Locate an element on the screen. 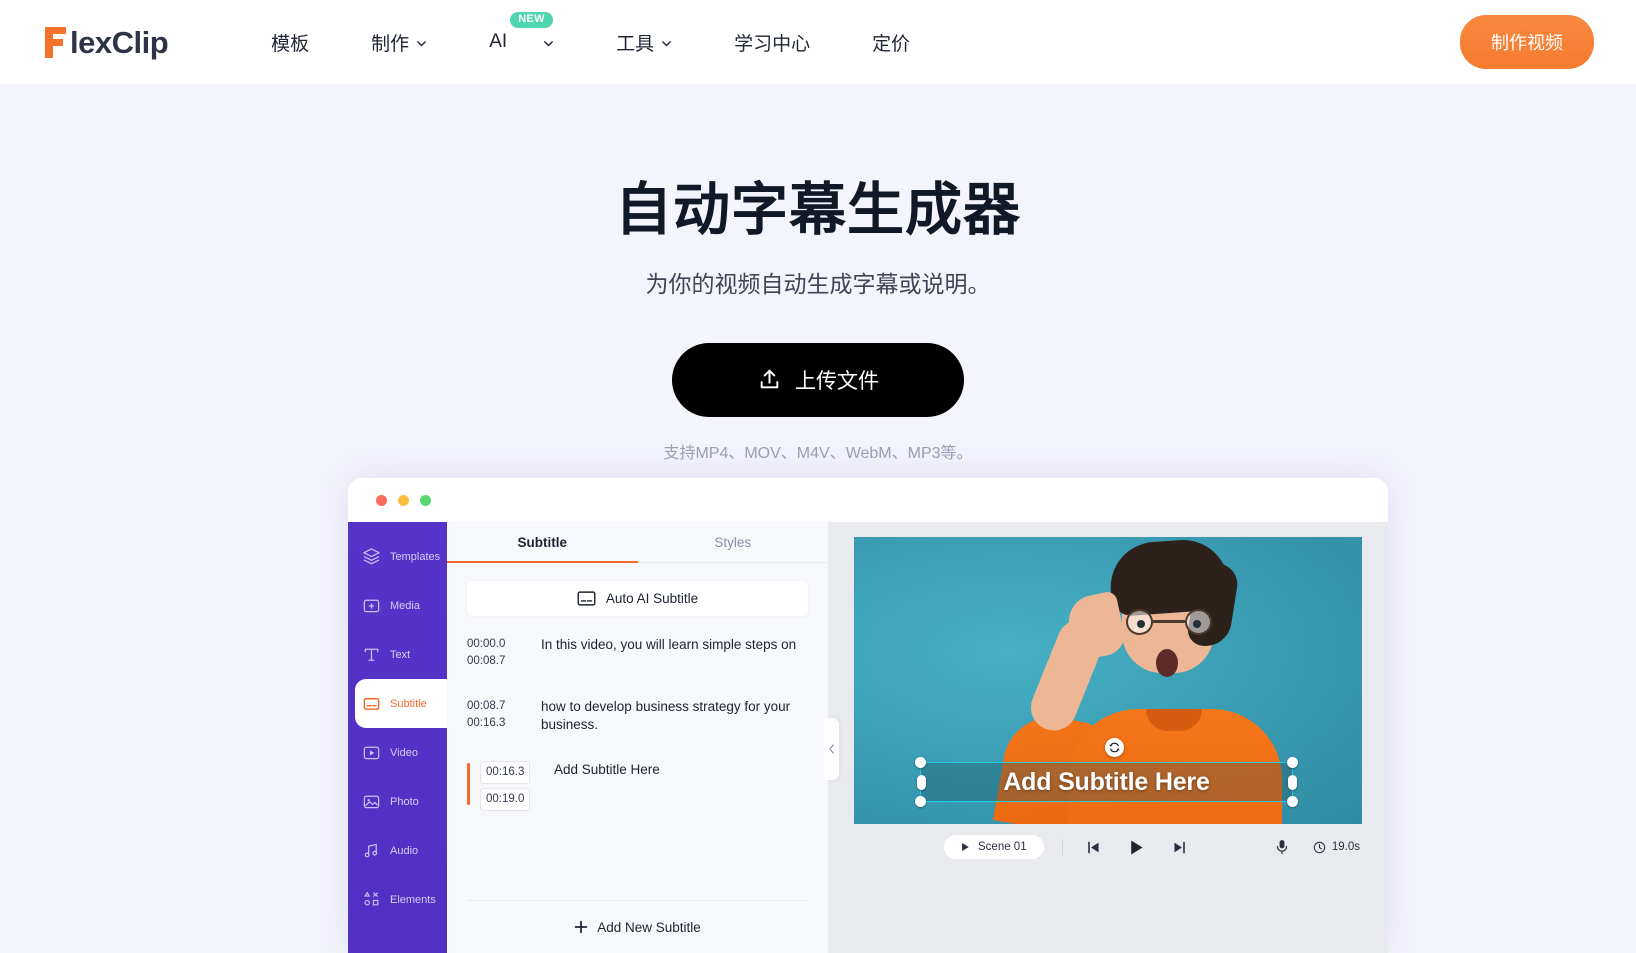 The image size is (1636, 953). folder-plus-icon is located at coordinates (371, 605).